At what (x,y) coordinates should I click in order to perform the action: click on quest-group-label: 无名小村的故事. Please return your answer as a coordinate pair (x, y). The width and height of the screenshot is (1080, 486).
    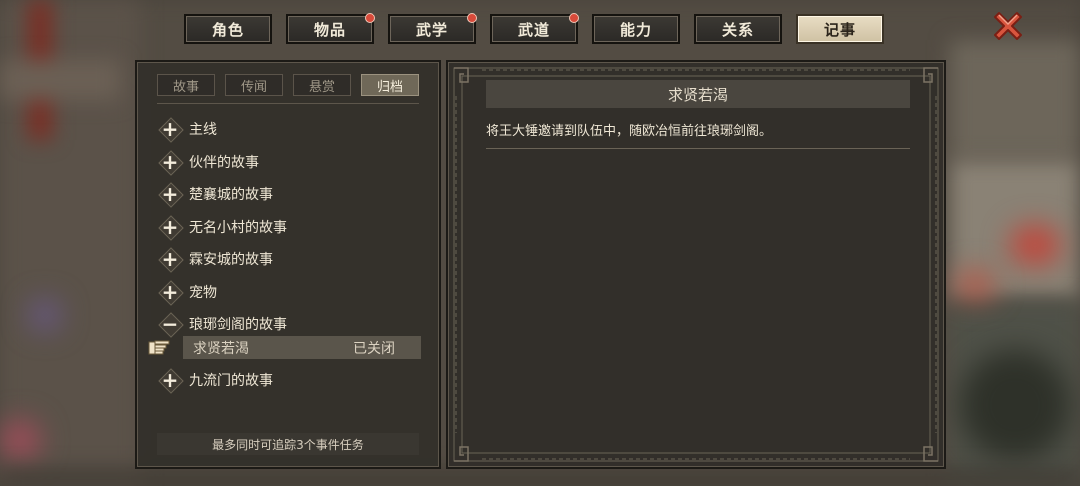
    Looking at the image, I should click on (238, 228).